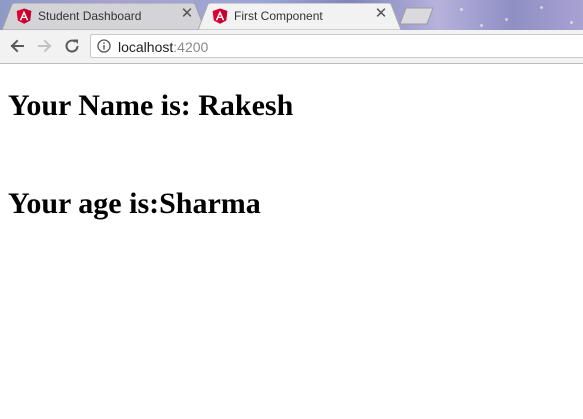 The height and width of the screenshot is (419, 583). What do you see at coordinates (17, 46) in the screenshot?
I see `back-arrow-icon` at bounding box center [17, 46].